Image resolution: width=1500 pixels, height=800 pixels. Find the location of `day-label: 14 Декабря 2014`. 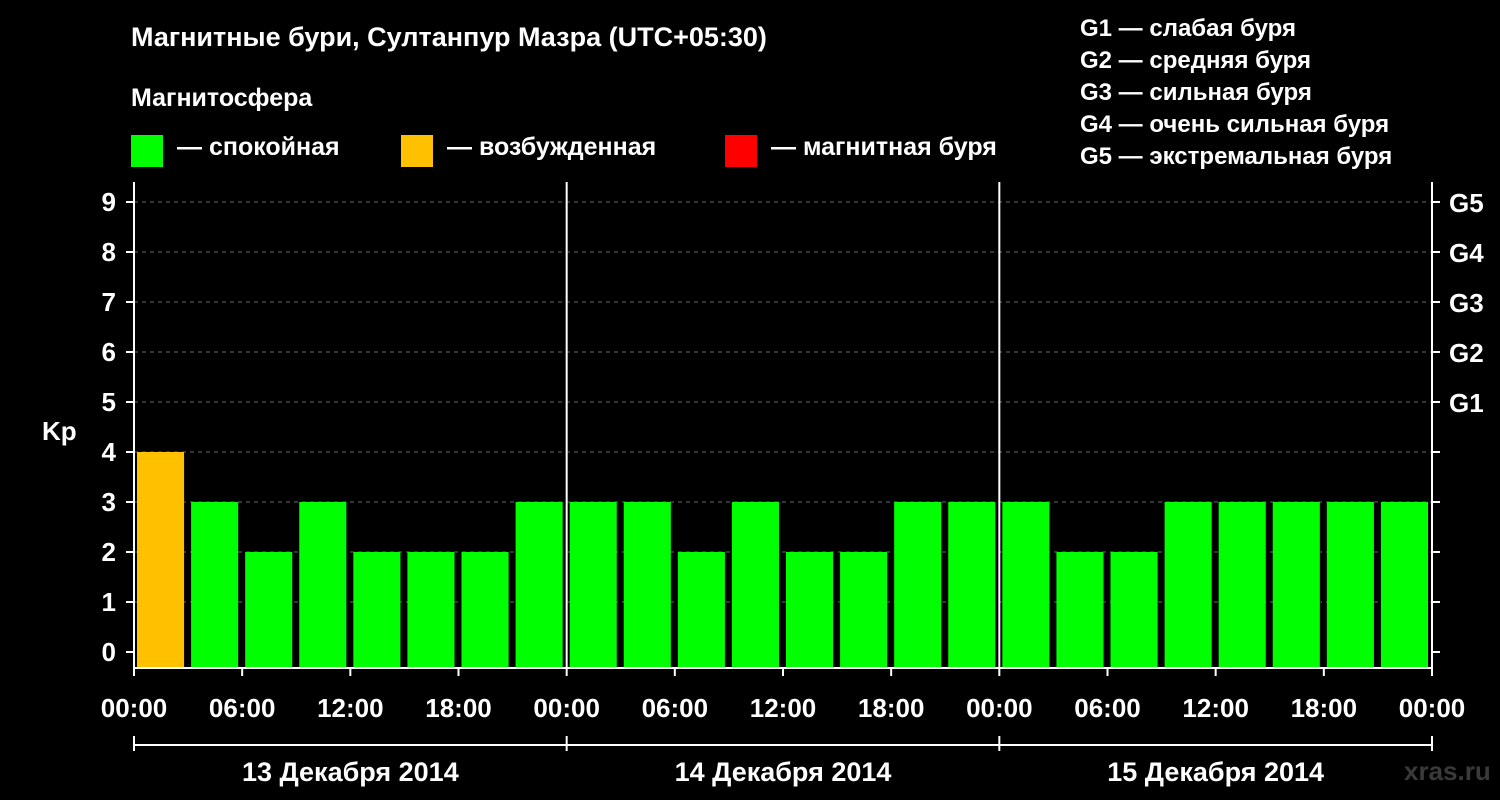

day-label: 14 Декабря 2014 is located at coordinates (783, 772).